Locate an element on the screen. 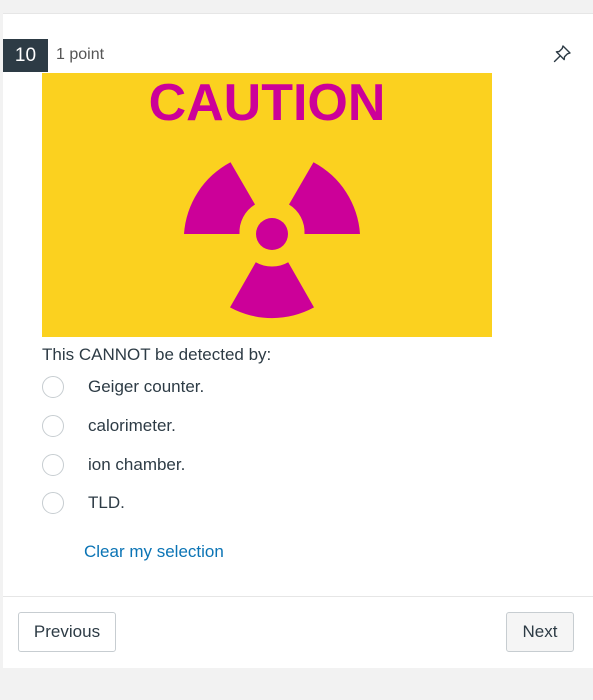 The width and height of the screenshot is (593, 700). answer-option: Geiger counter. is located at coordinates (192, 387).